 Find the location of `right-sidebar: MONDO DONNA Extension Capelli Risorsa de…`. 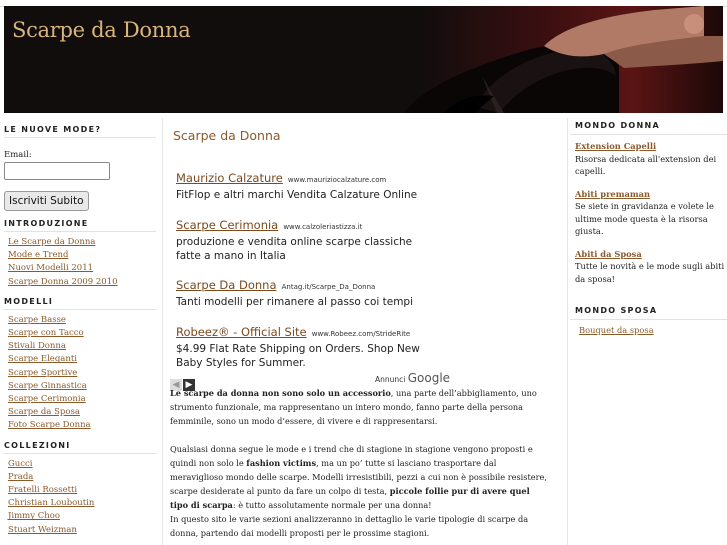

right-sidebar: MONDO DONNA Extension Capelli Risorsa de… is located at coordinates (648, 226).